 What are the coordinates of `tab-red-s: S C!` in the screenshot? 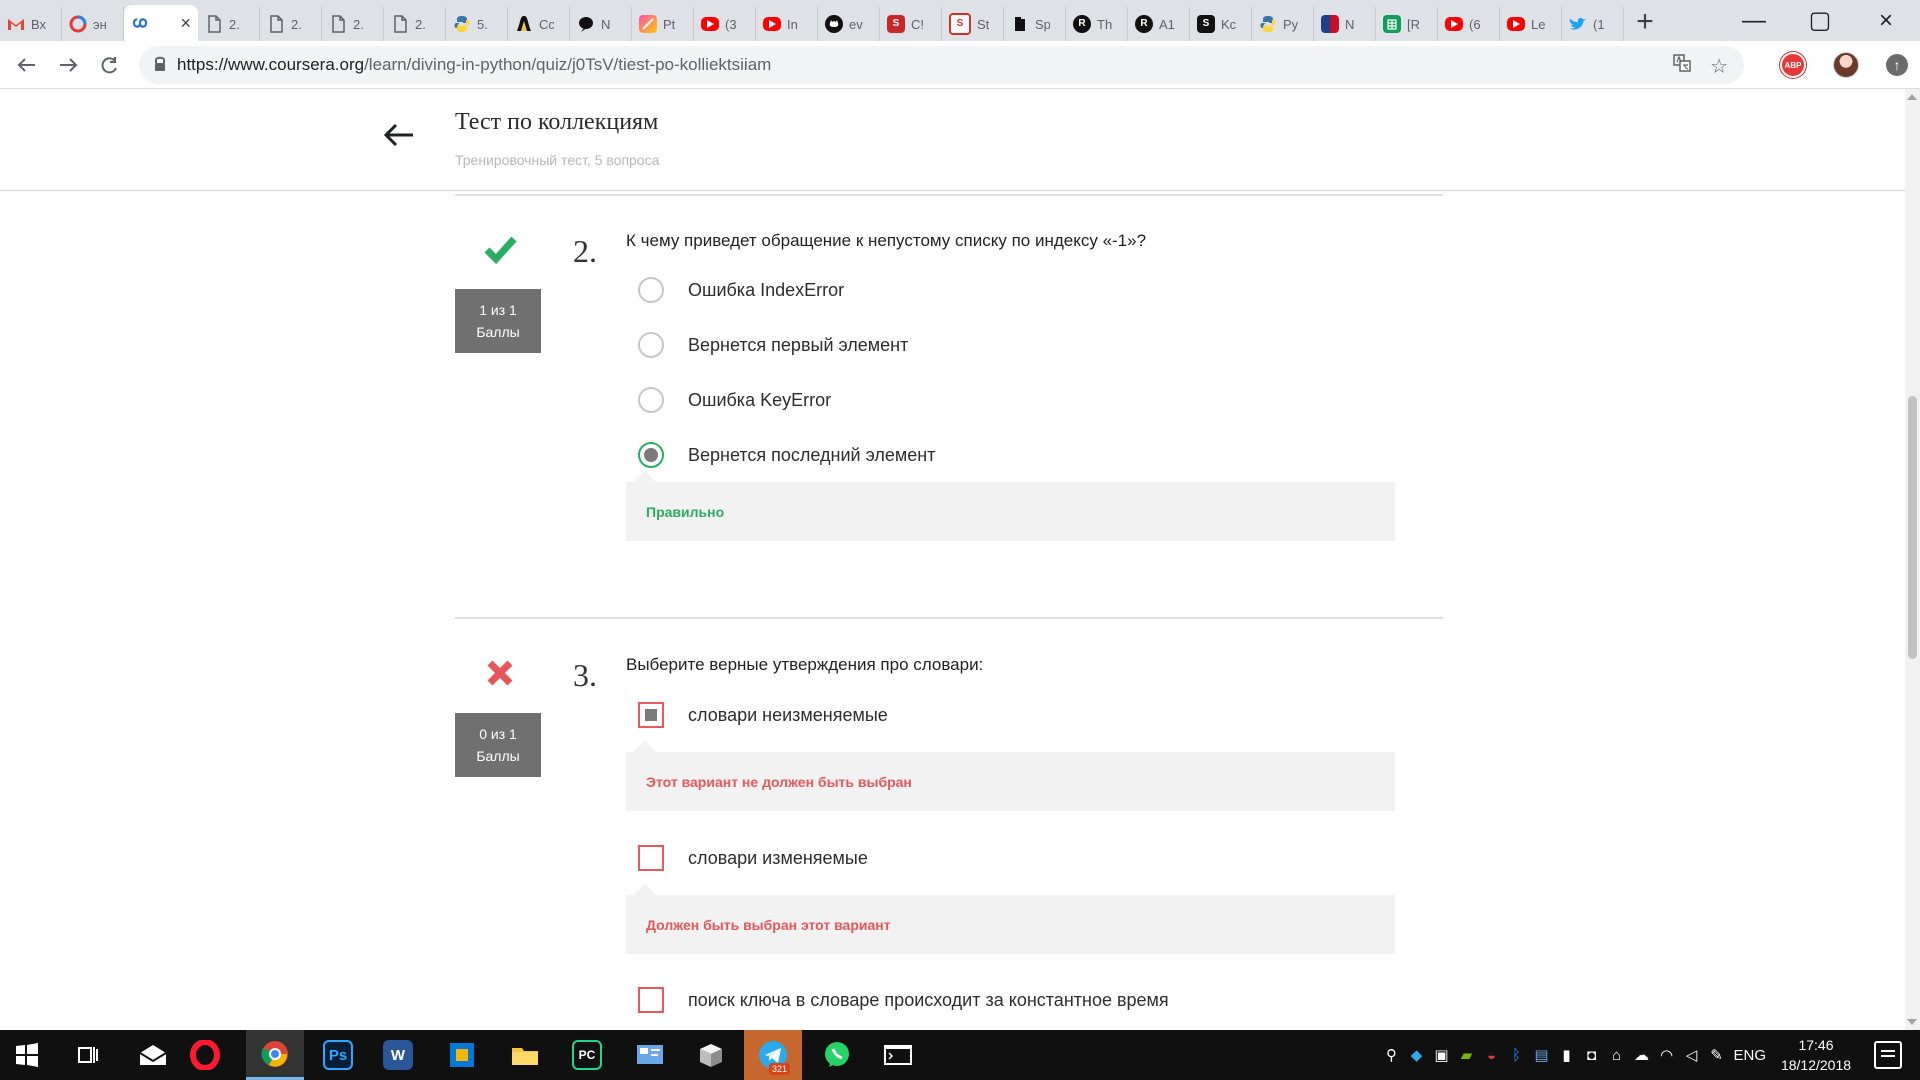 It's located at (911, 24).